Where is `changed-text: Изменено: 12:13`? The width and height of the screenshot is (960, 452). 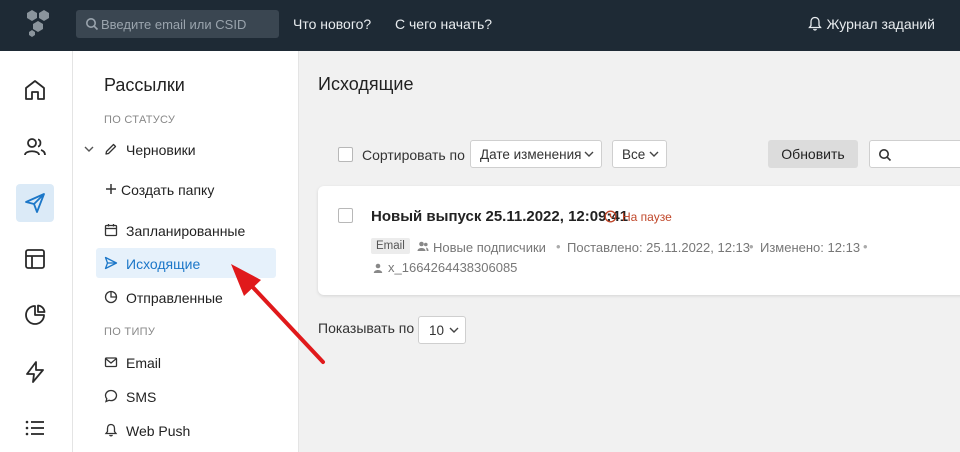 changed-text: Изменено: 12:13 is located at coordinates (810, 247).